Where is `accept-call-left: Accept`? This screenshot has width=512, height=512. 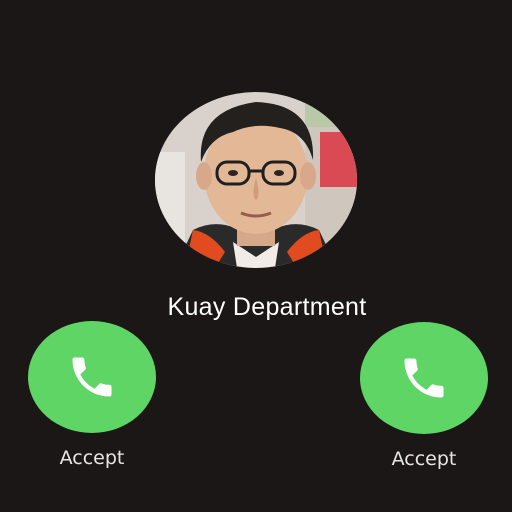
accept-call-left: Accept is located at coordinates (92, 395).